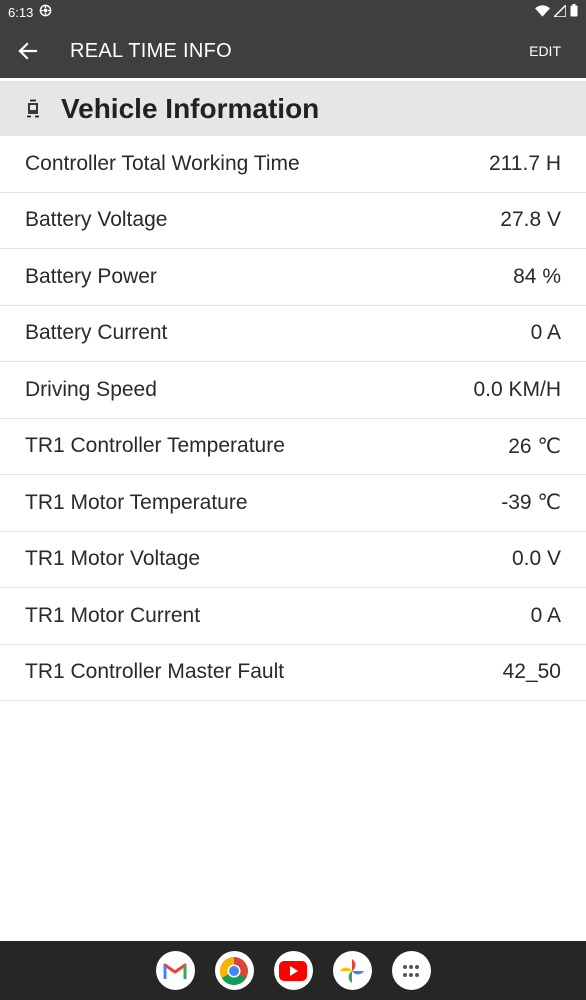 This screenshot has width=586, height=1000. Describe the element at coordinates (531, 503) in the screenshot. I see `item-value: -39 ℃` at that location.